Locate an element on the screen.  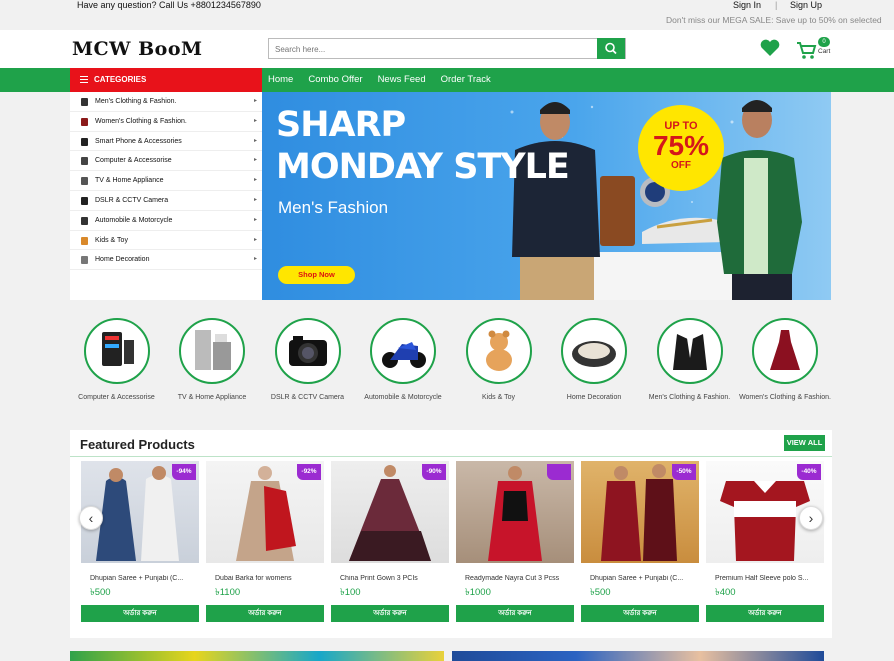
product-image: -50% is located at coordinates (640, 512).